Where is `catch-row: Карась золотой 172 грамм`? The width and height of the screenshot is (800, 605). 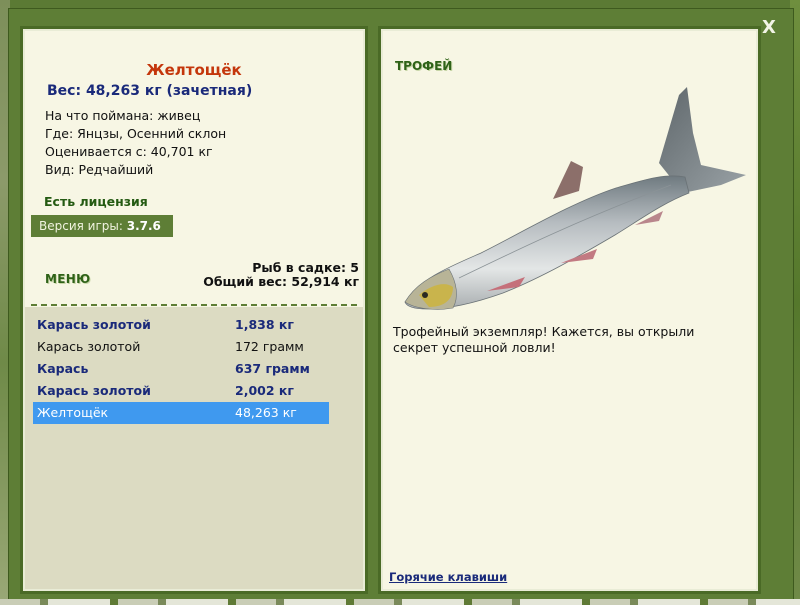 catch-row: Карась золотой 172 грамм is located at coordinates (181, 347).